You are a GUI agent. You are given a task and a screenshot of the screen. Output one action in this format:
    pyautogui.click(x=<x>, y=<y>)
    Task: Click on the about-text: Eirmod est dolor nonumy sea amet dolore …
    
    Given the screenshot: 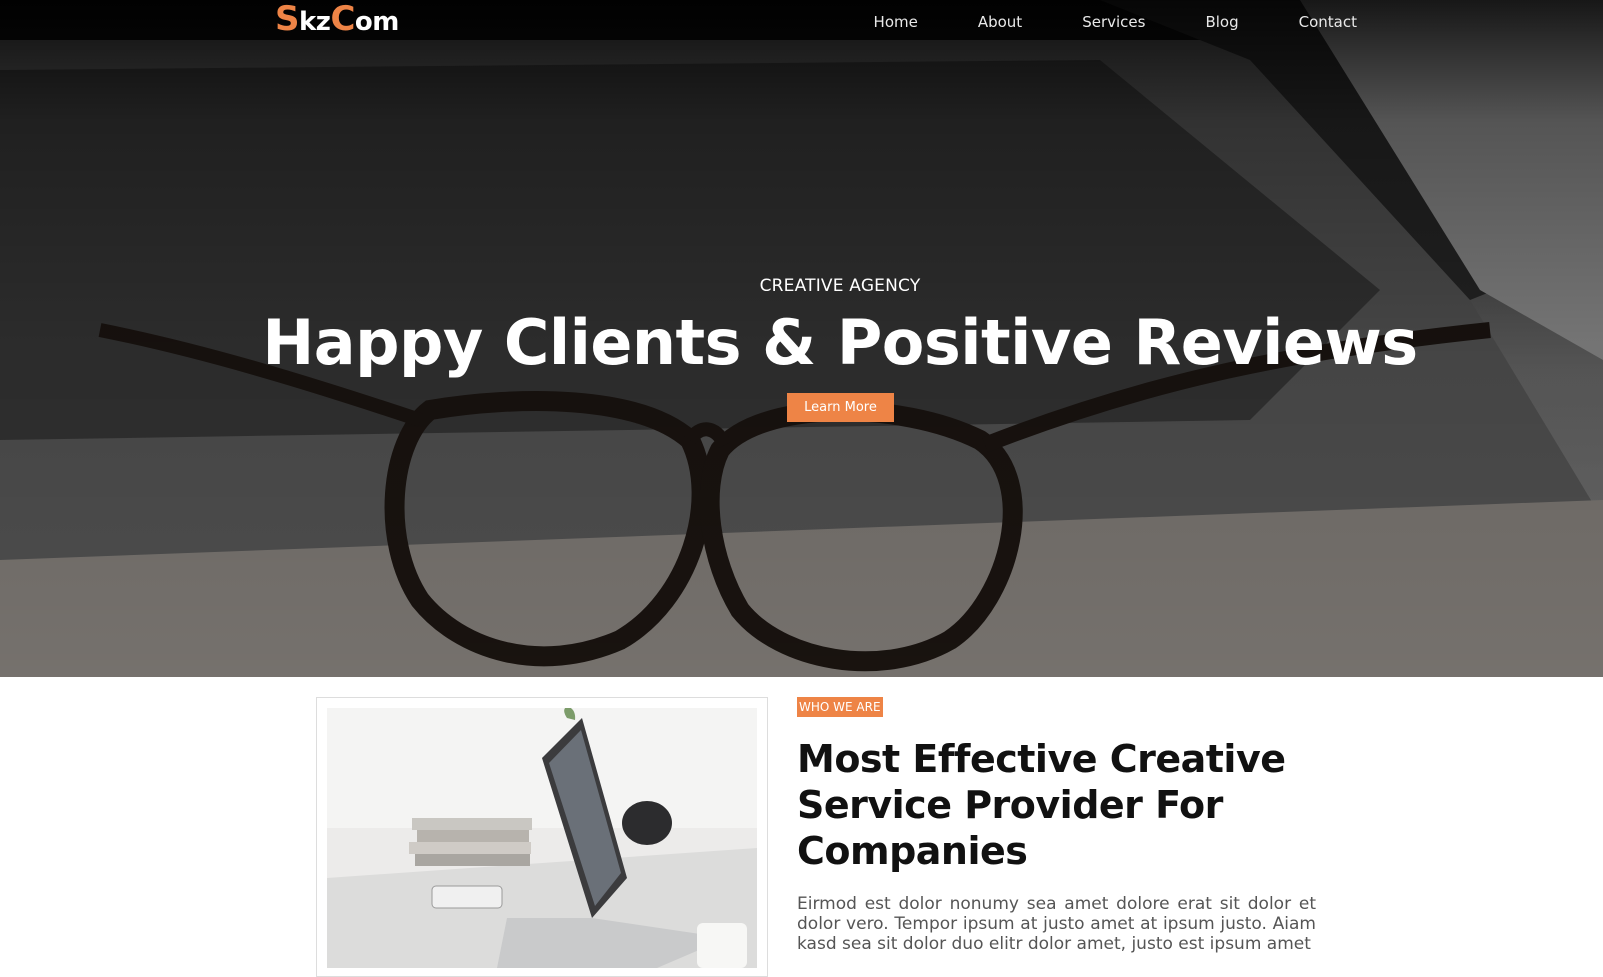 What is the action you would take?
    pyautogui.click(x=1056, y=924)
    